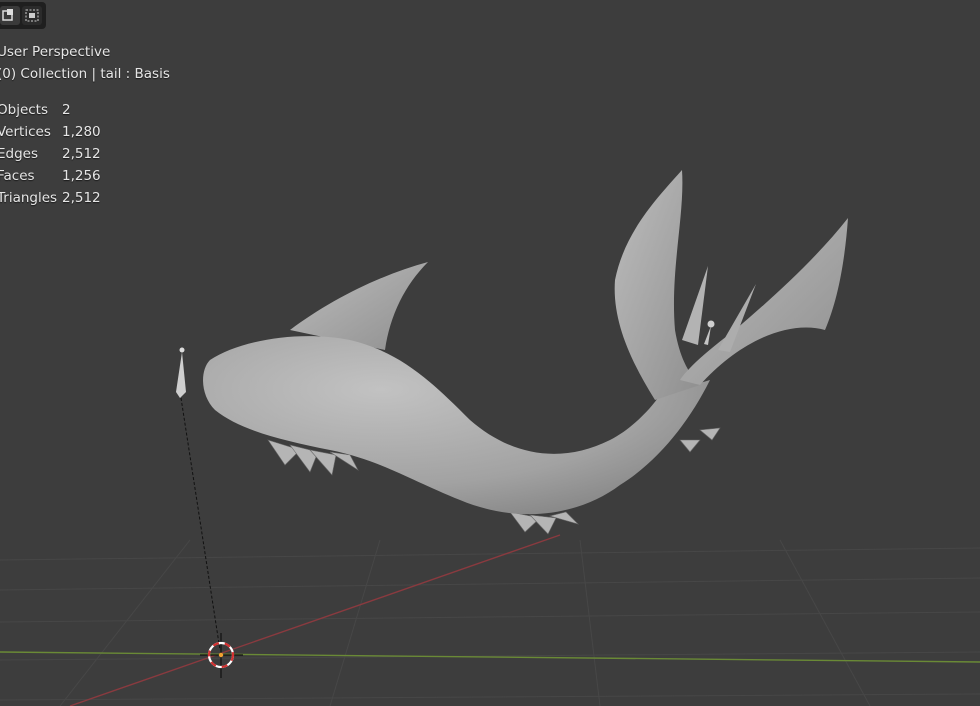 This screenshot has width=980, height=706. What do you see at coordinates (81, 176) in the screenshot?
I see `stat-value: 1,256` at bounding box center [81, 176].